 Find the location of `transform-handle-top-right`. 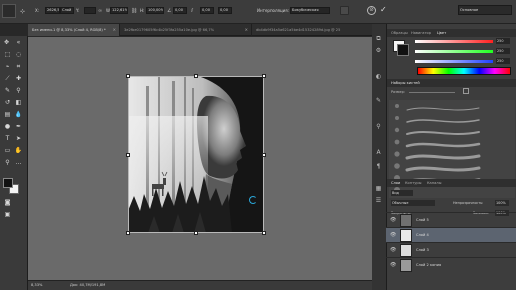

transform-handle-top-right is located at coordinates (264, 76).